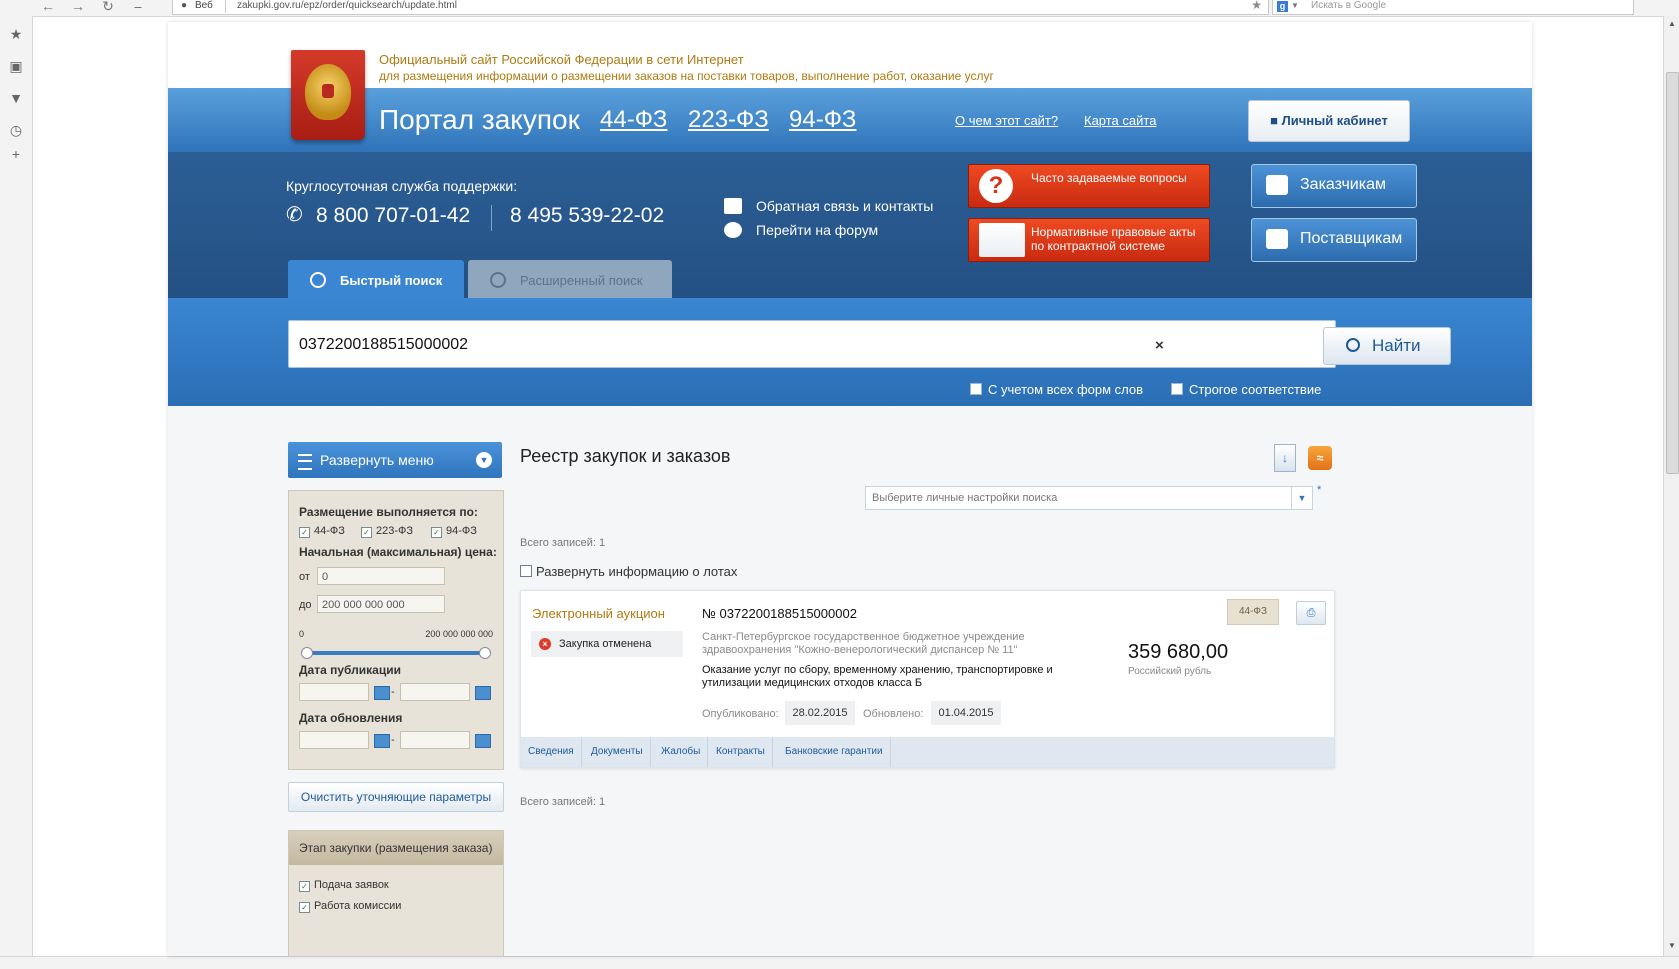  Describe the element at coordinates (454, 531) in the screenshot. I see `filter-law-94: ✓ 94-ФЗ` at that location.